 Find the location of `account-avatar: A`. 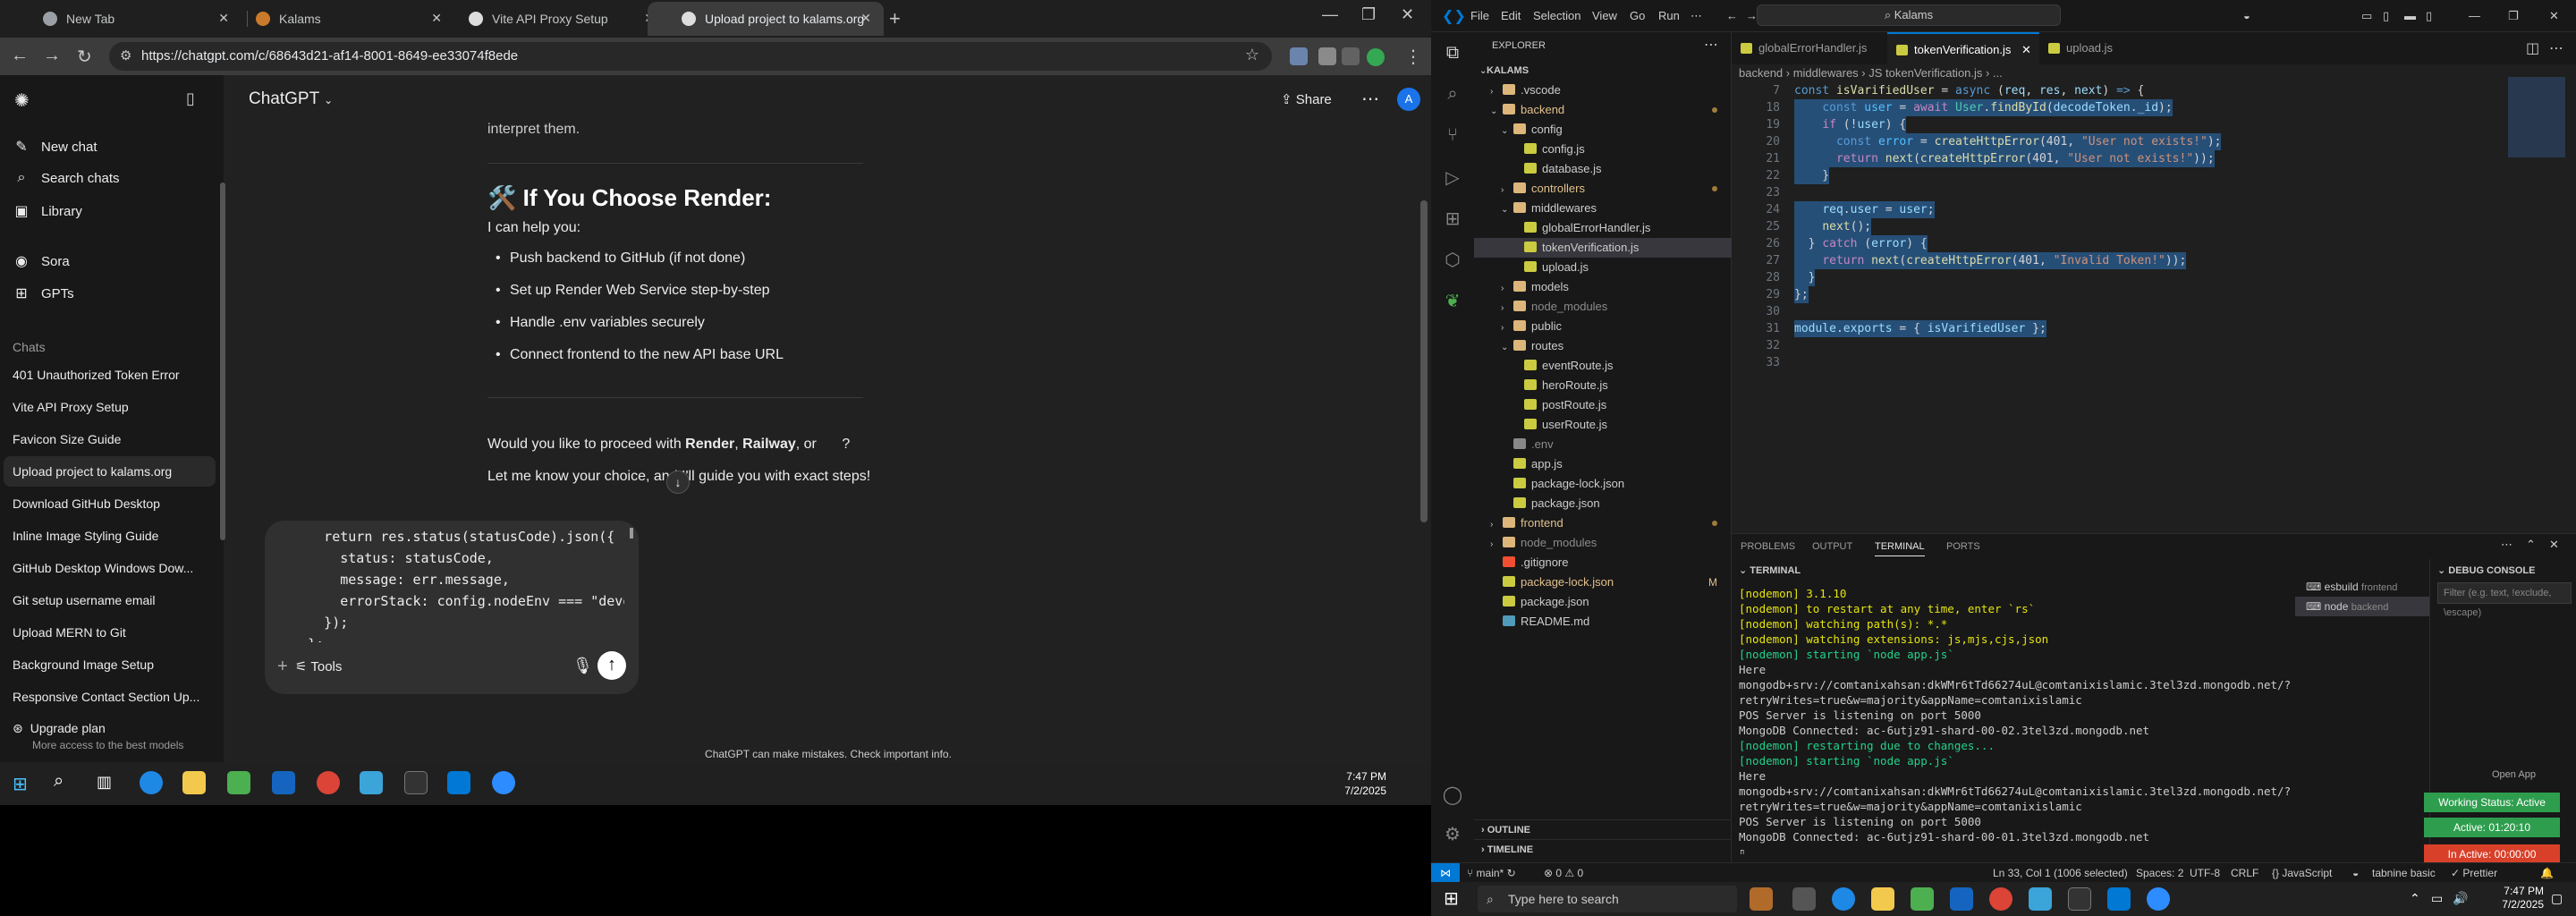

account-avatar: A is located at coordinates (1408, 99).